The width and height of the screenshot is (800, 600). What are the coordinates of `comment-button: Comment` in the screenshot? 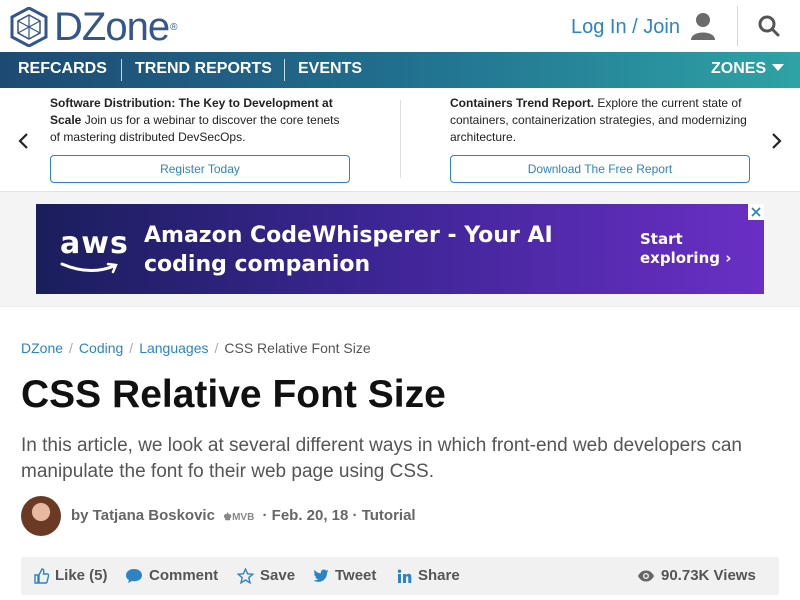 It's located at (171, 576).